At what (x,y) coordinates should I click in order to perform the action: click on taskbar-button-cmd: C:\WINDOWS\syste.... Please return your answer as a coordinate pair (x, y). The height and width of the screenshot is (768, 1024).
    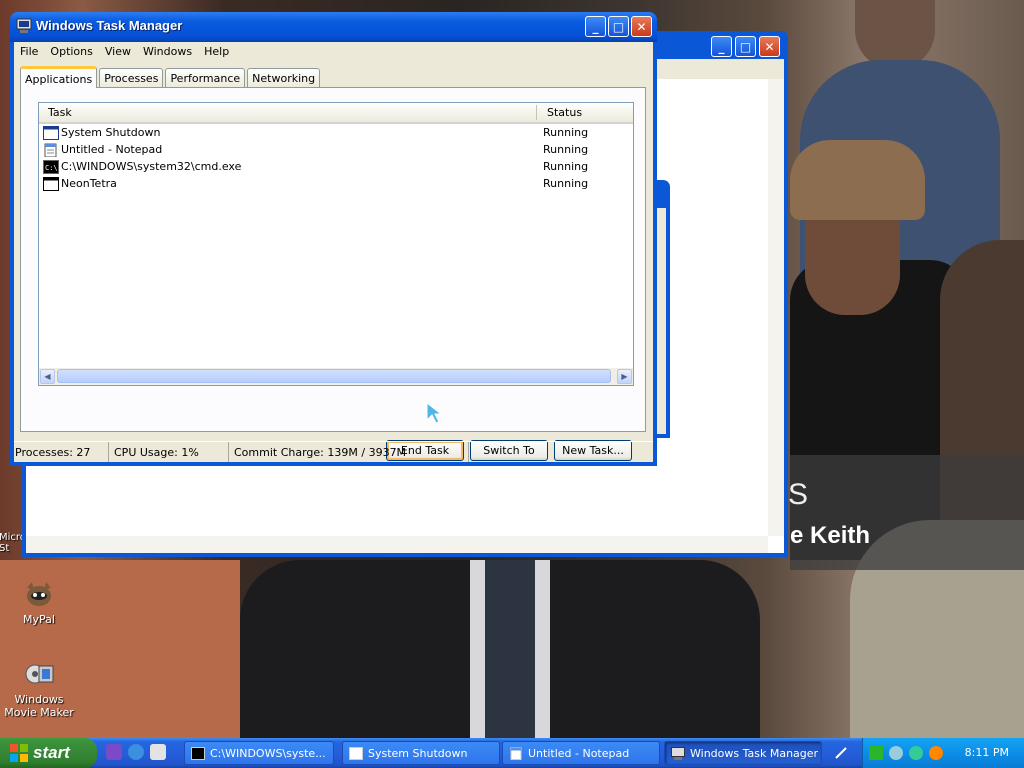
    Looking at the image, I should click on (259, 753).